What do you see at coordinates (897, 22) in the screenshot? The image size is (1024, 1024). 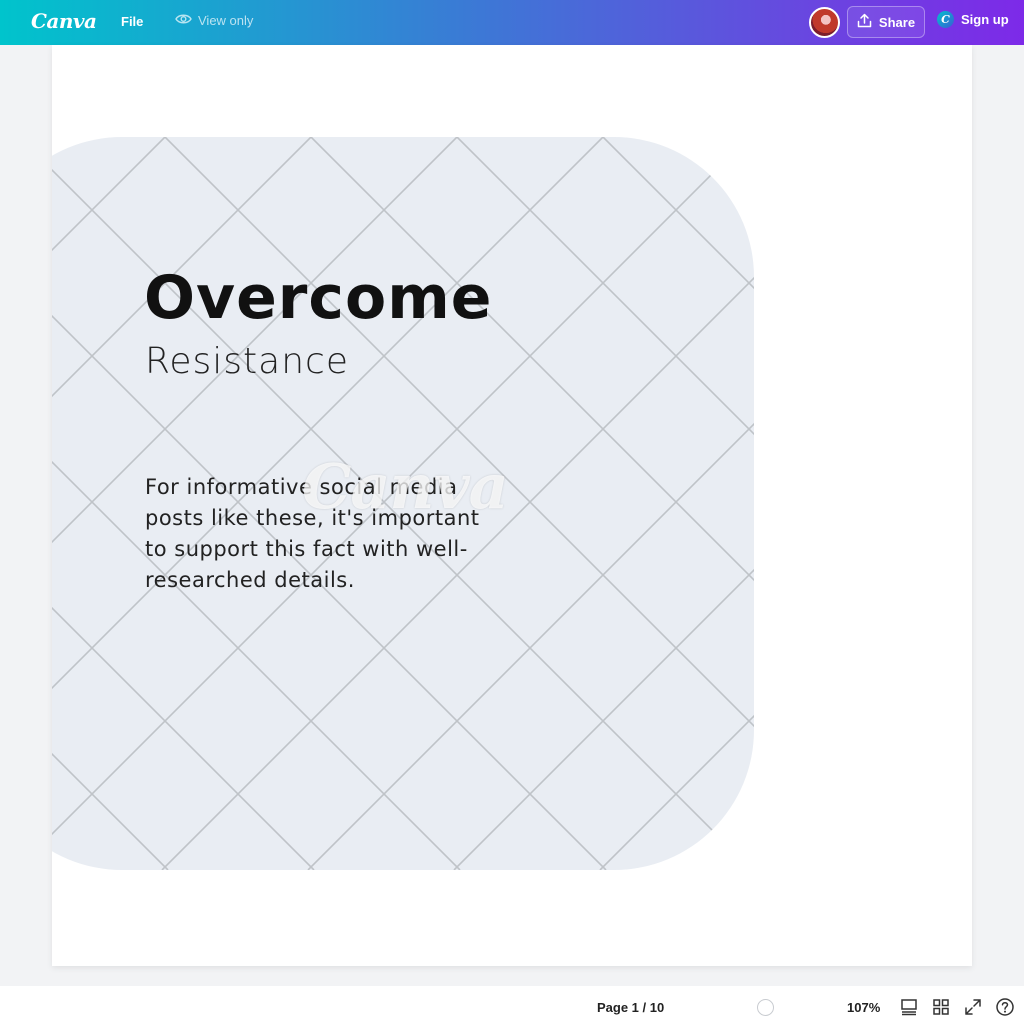 I see `share-label: Share` at bounding box center [897, 22].